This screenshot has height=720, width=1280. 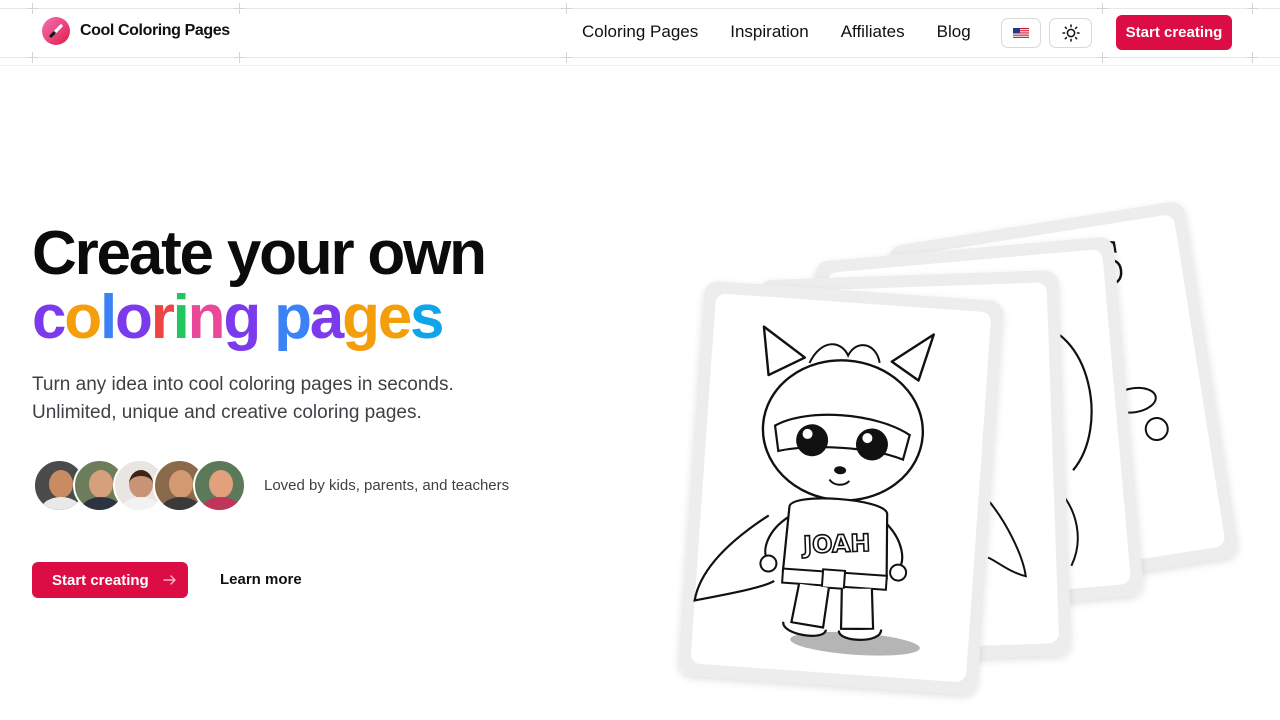 I want to click on theme-toggle-button, so click(x=1070, y=33).